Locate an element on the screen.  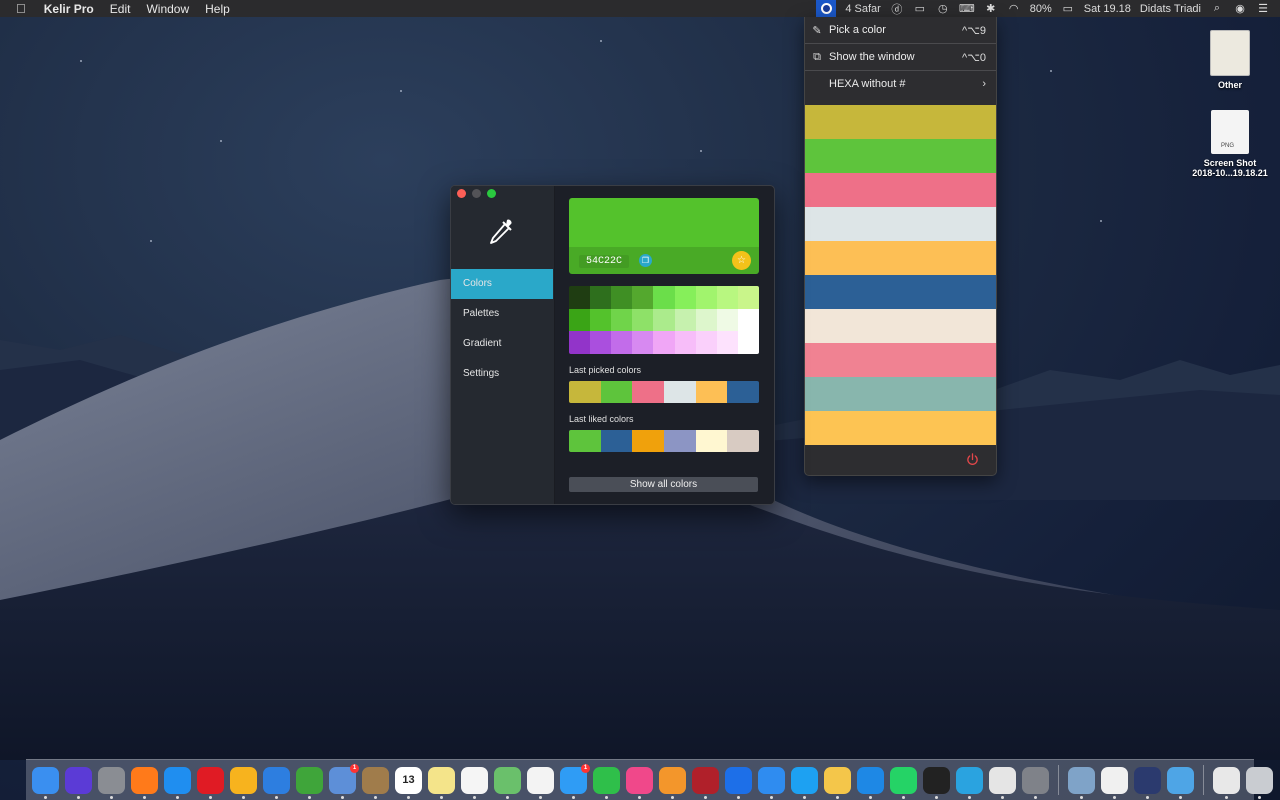
like-color-button: ☆ is located at coordinates (741, 260).